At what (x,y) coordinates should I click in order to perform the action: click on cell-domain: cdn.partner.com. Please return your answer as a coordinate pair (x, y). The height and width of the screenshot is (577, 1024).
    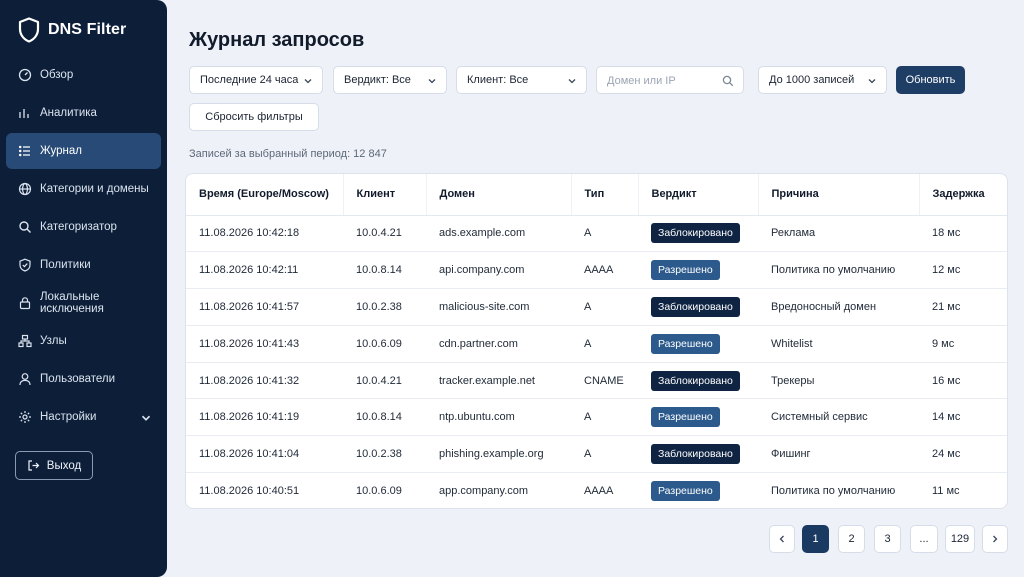
    Looking at the image, I should click on (498, 344).